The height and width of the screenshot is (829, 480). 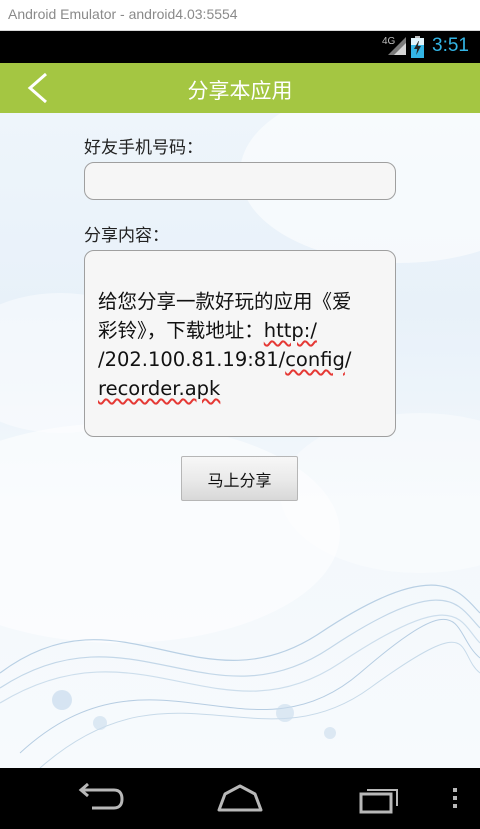 I want to click on content-line-2: 彩铃》，下载地址：, so click(x=181, y=330).